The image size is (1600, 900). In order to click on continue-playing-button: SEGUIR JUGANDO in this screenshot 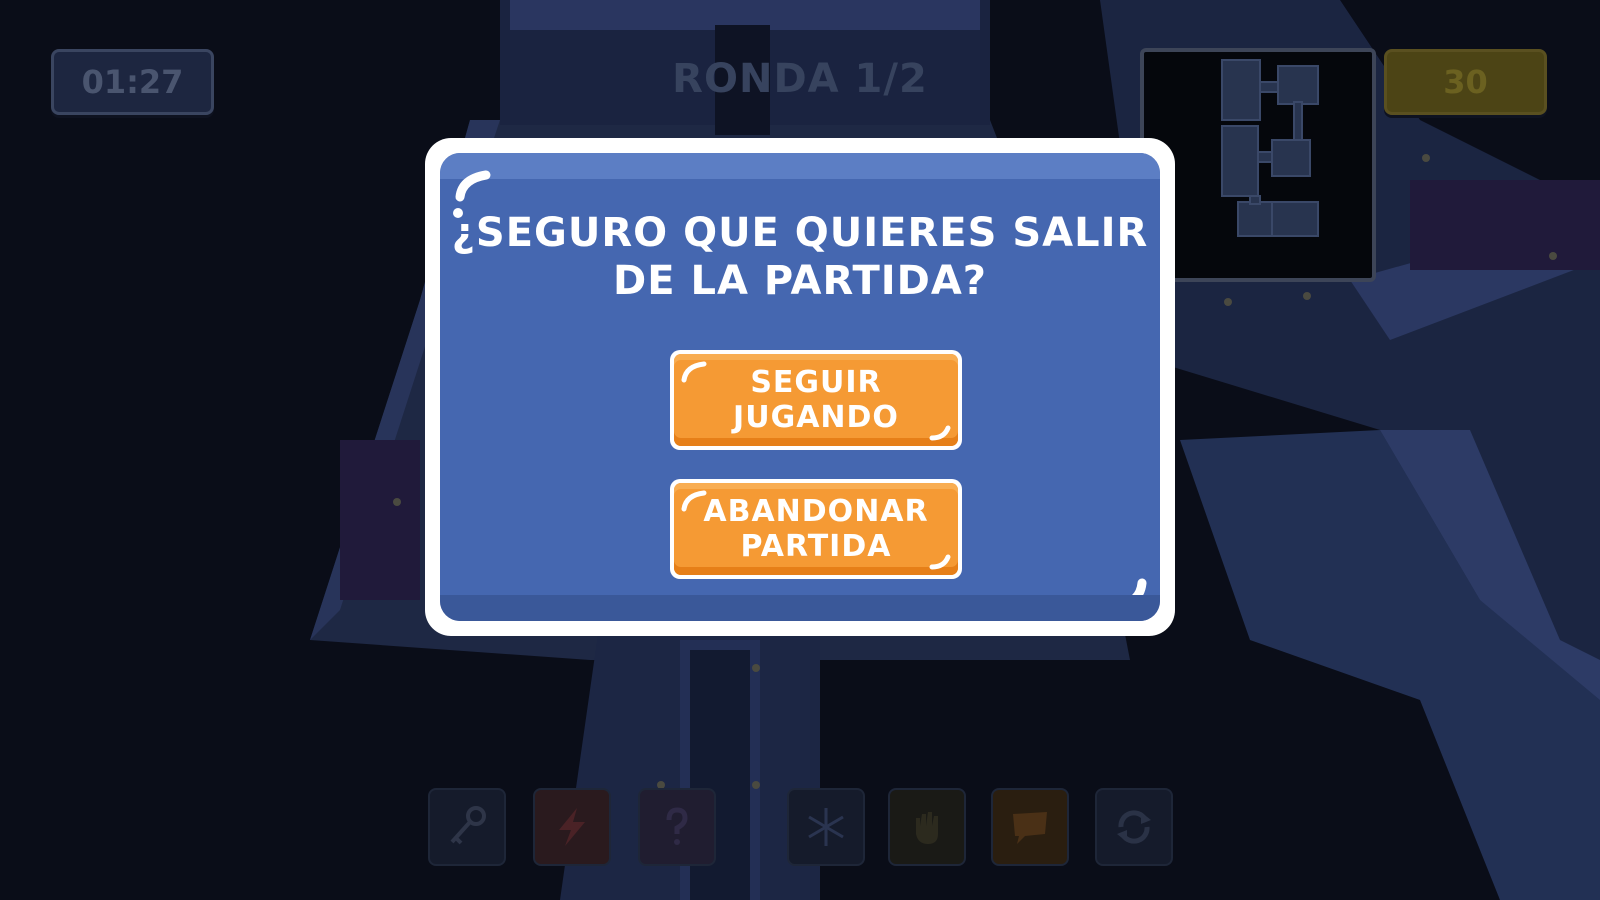, I will do `click(816, 400)`.